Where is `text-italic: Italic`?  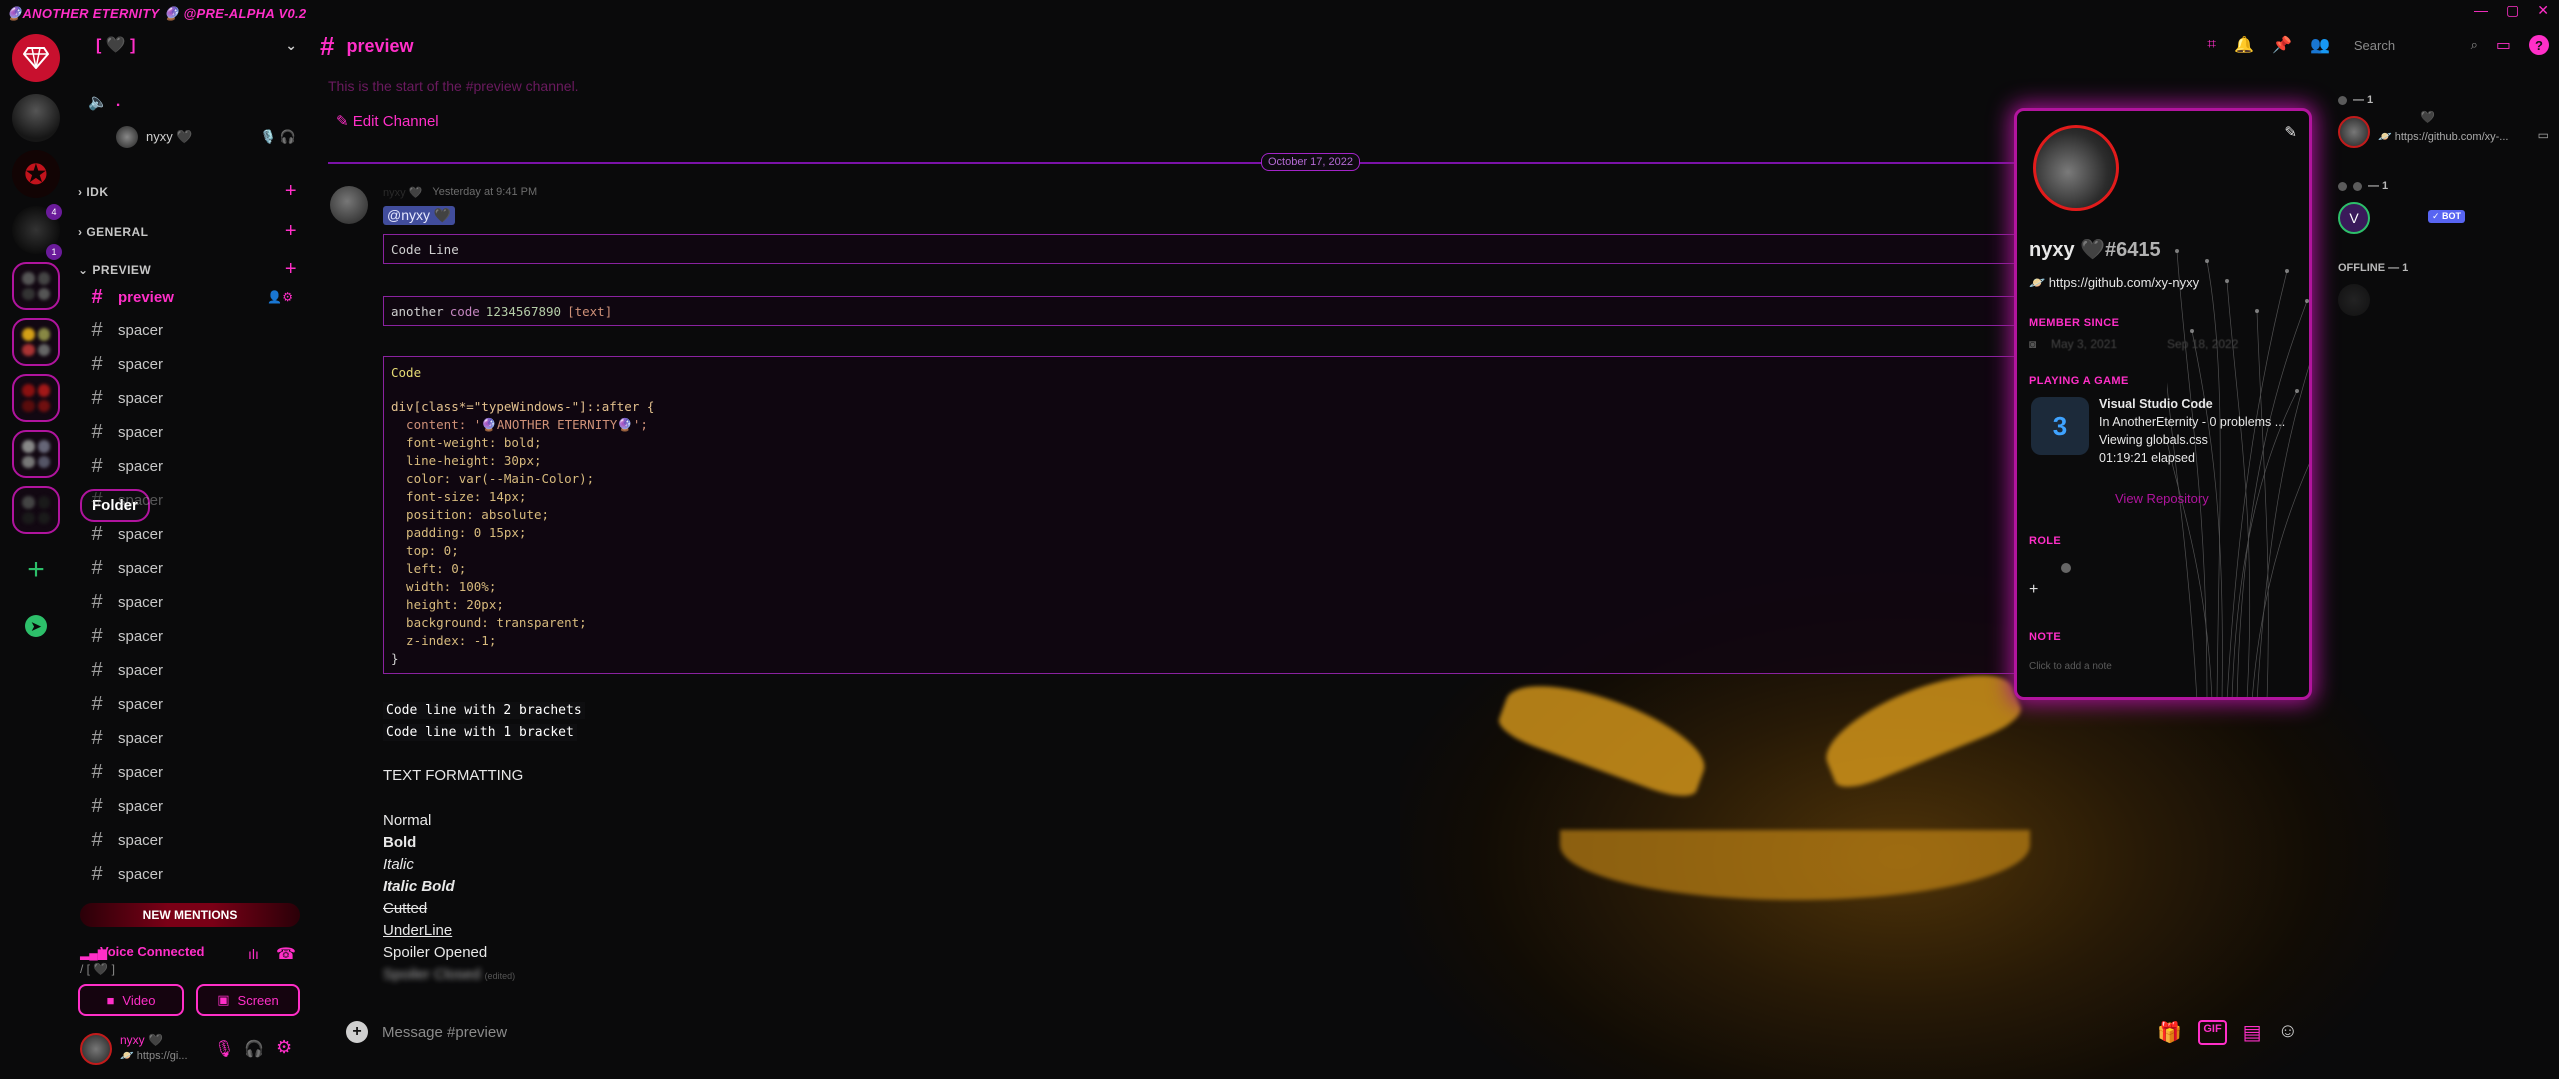 text-italic: Italic is located at coordinates (398, 864).